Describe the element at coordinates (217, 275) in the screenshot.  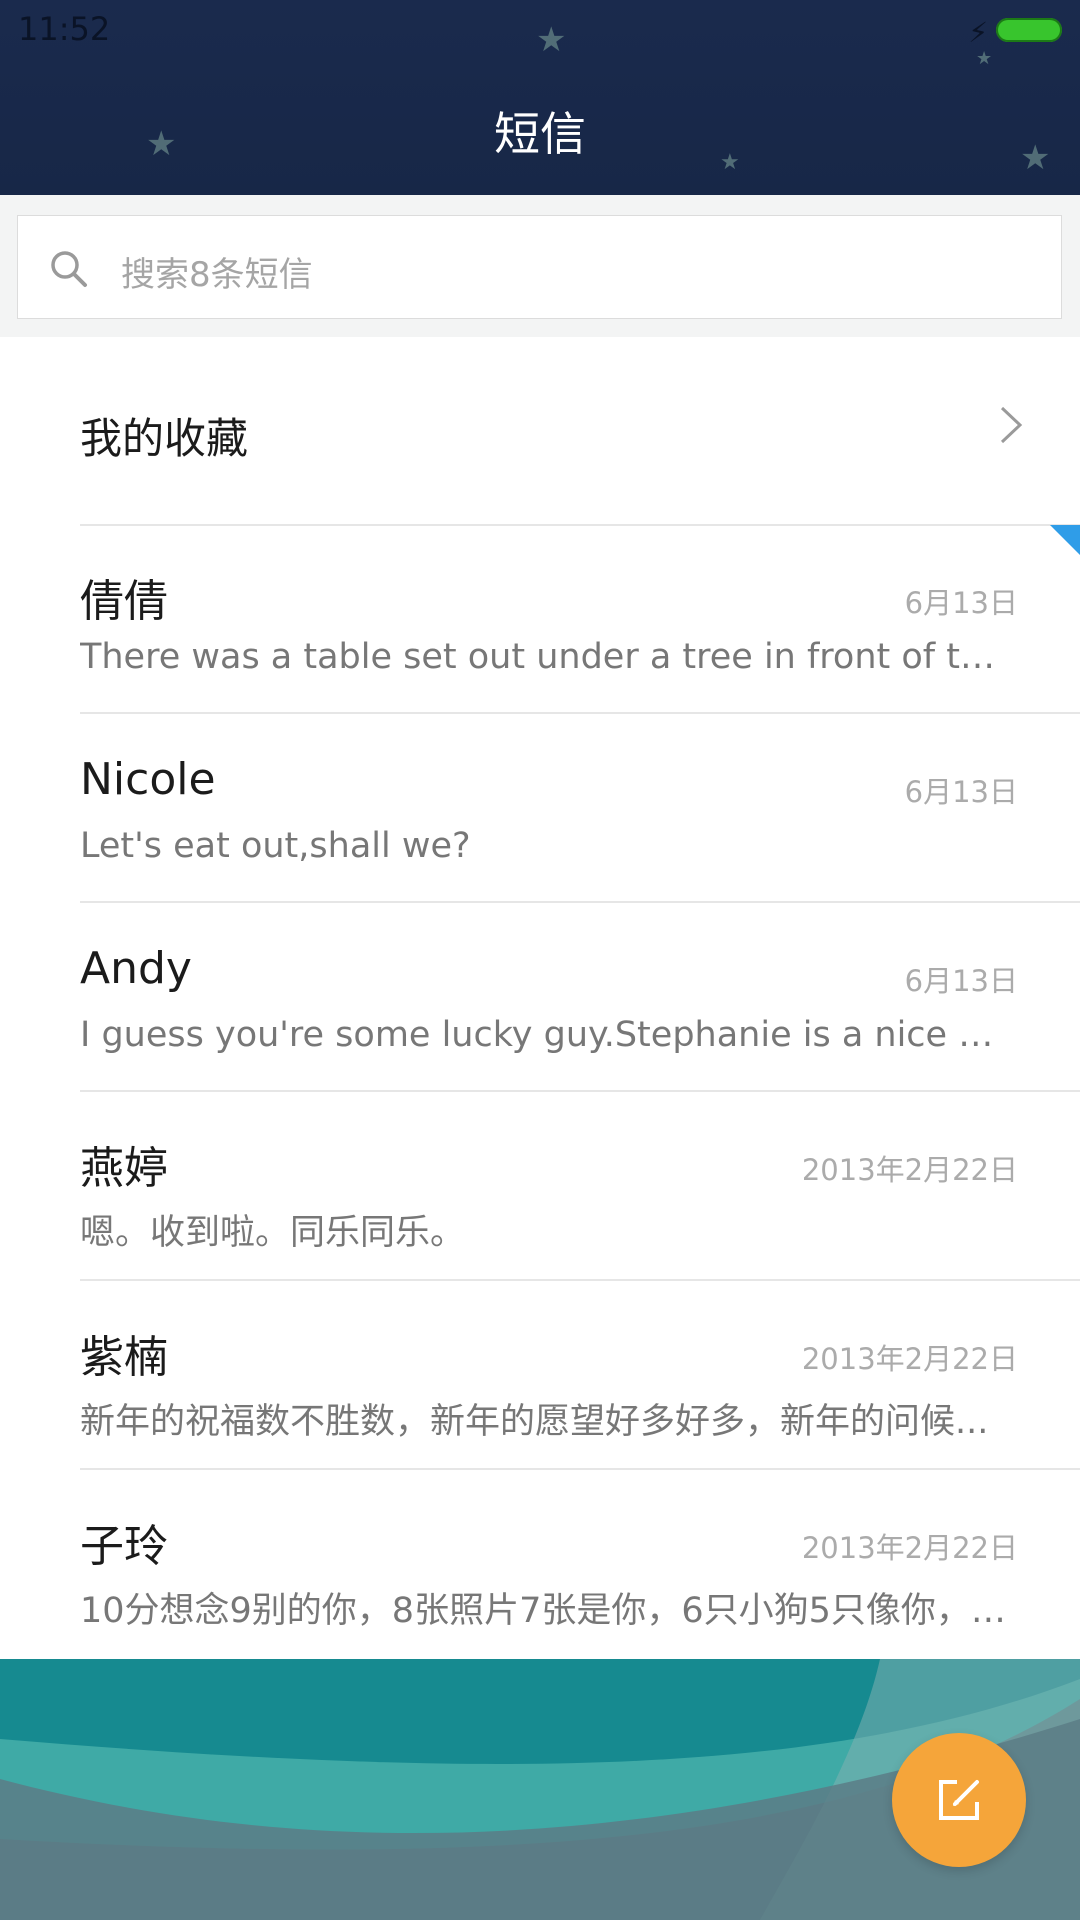
I see `search-placeholder: 搜索8条短信` at that location.